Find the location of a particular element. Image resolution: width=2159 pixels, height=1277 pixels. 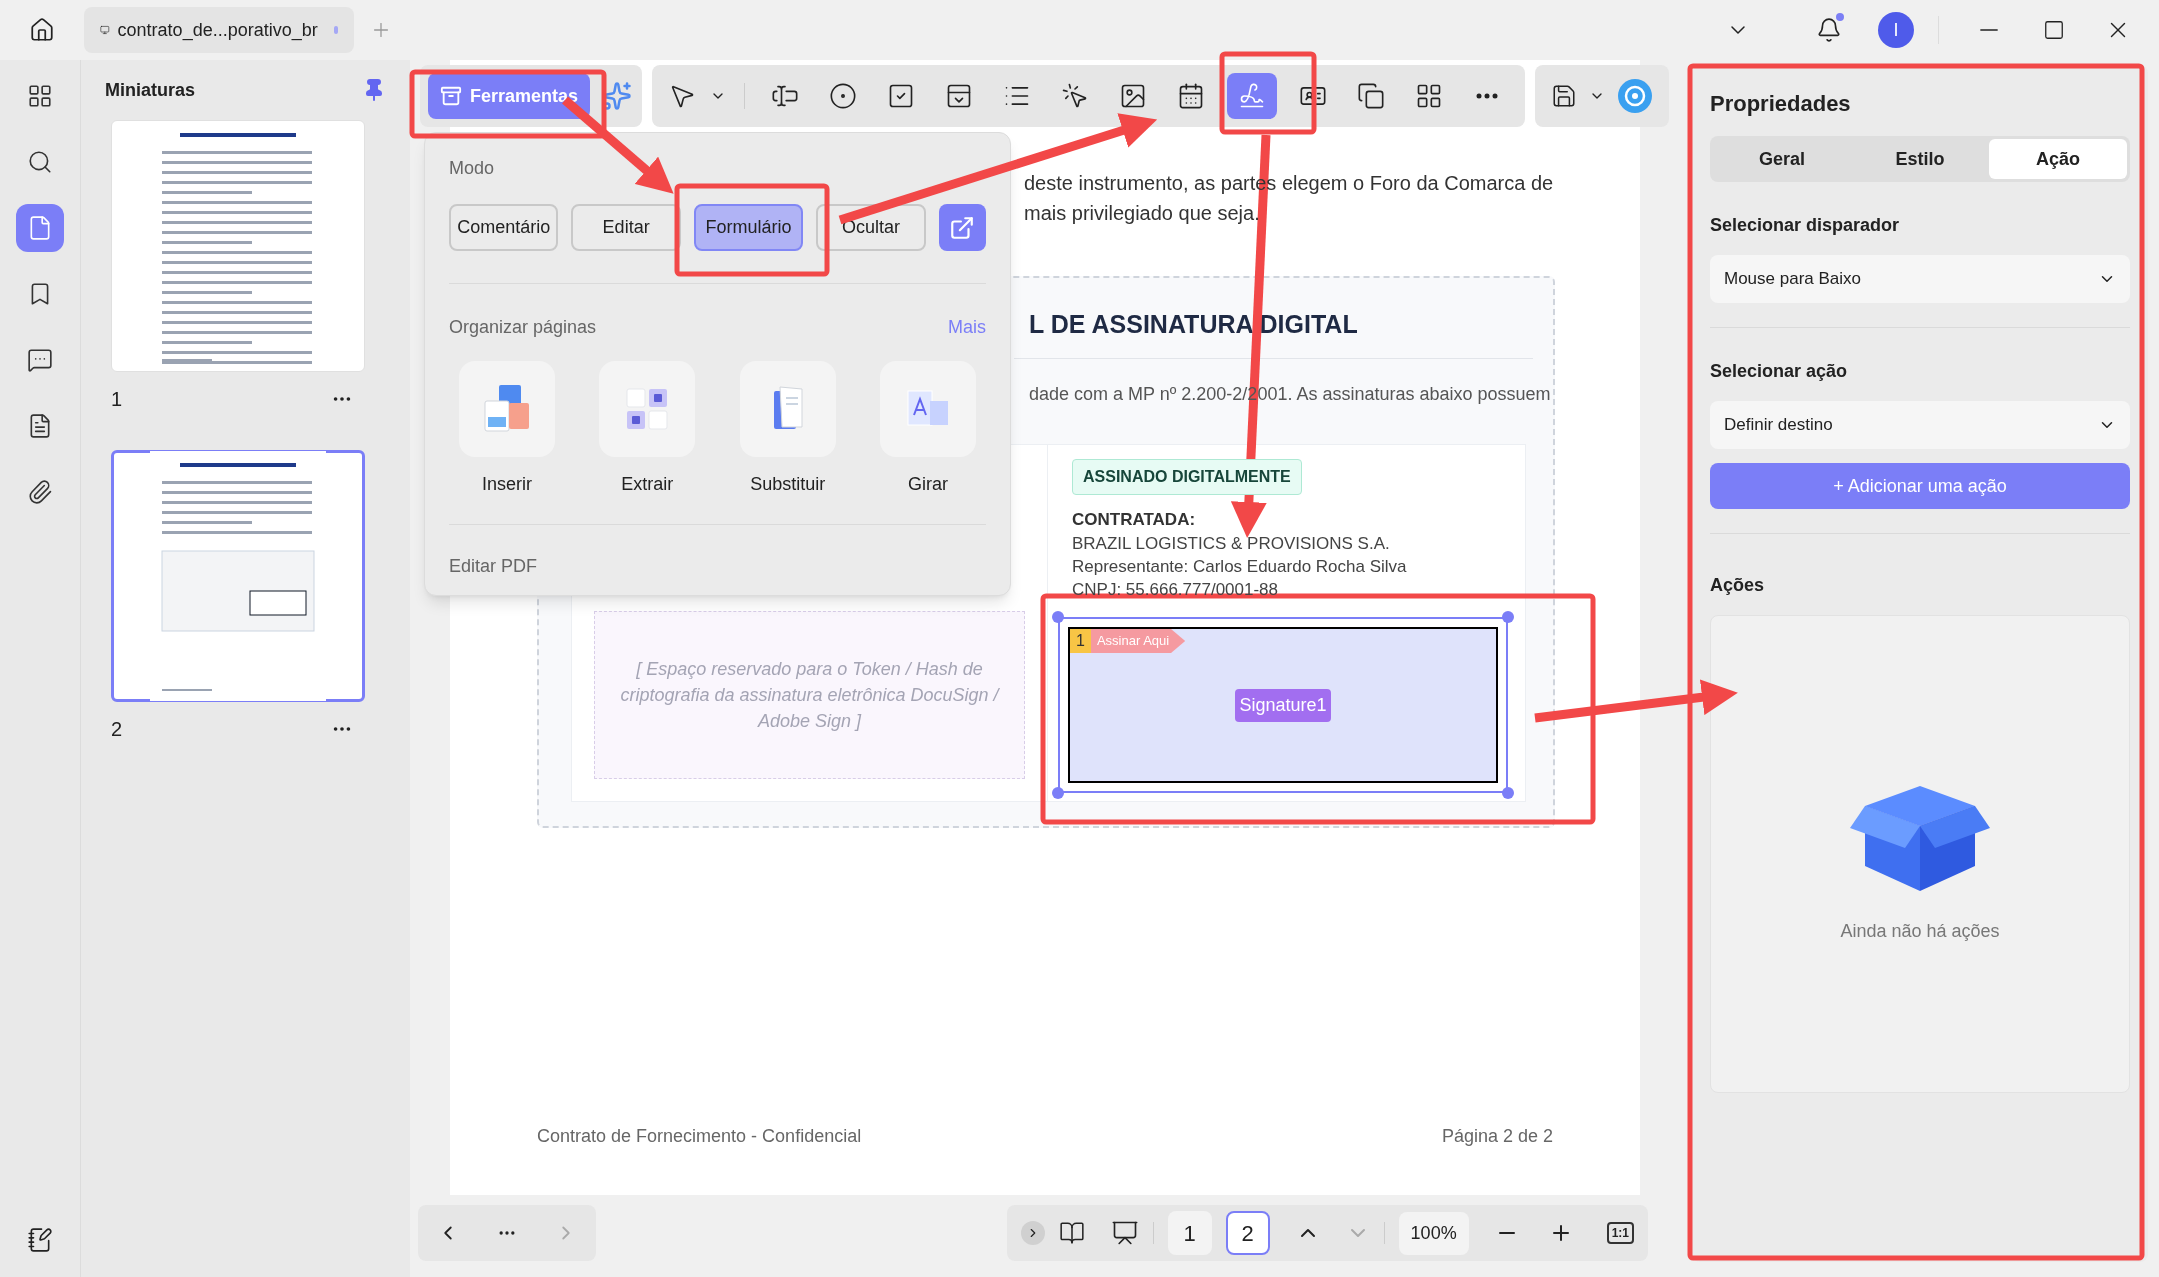

more-icon is located at coordinates (1487, 96).